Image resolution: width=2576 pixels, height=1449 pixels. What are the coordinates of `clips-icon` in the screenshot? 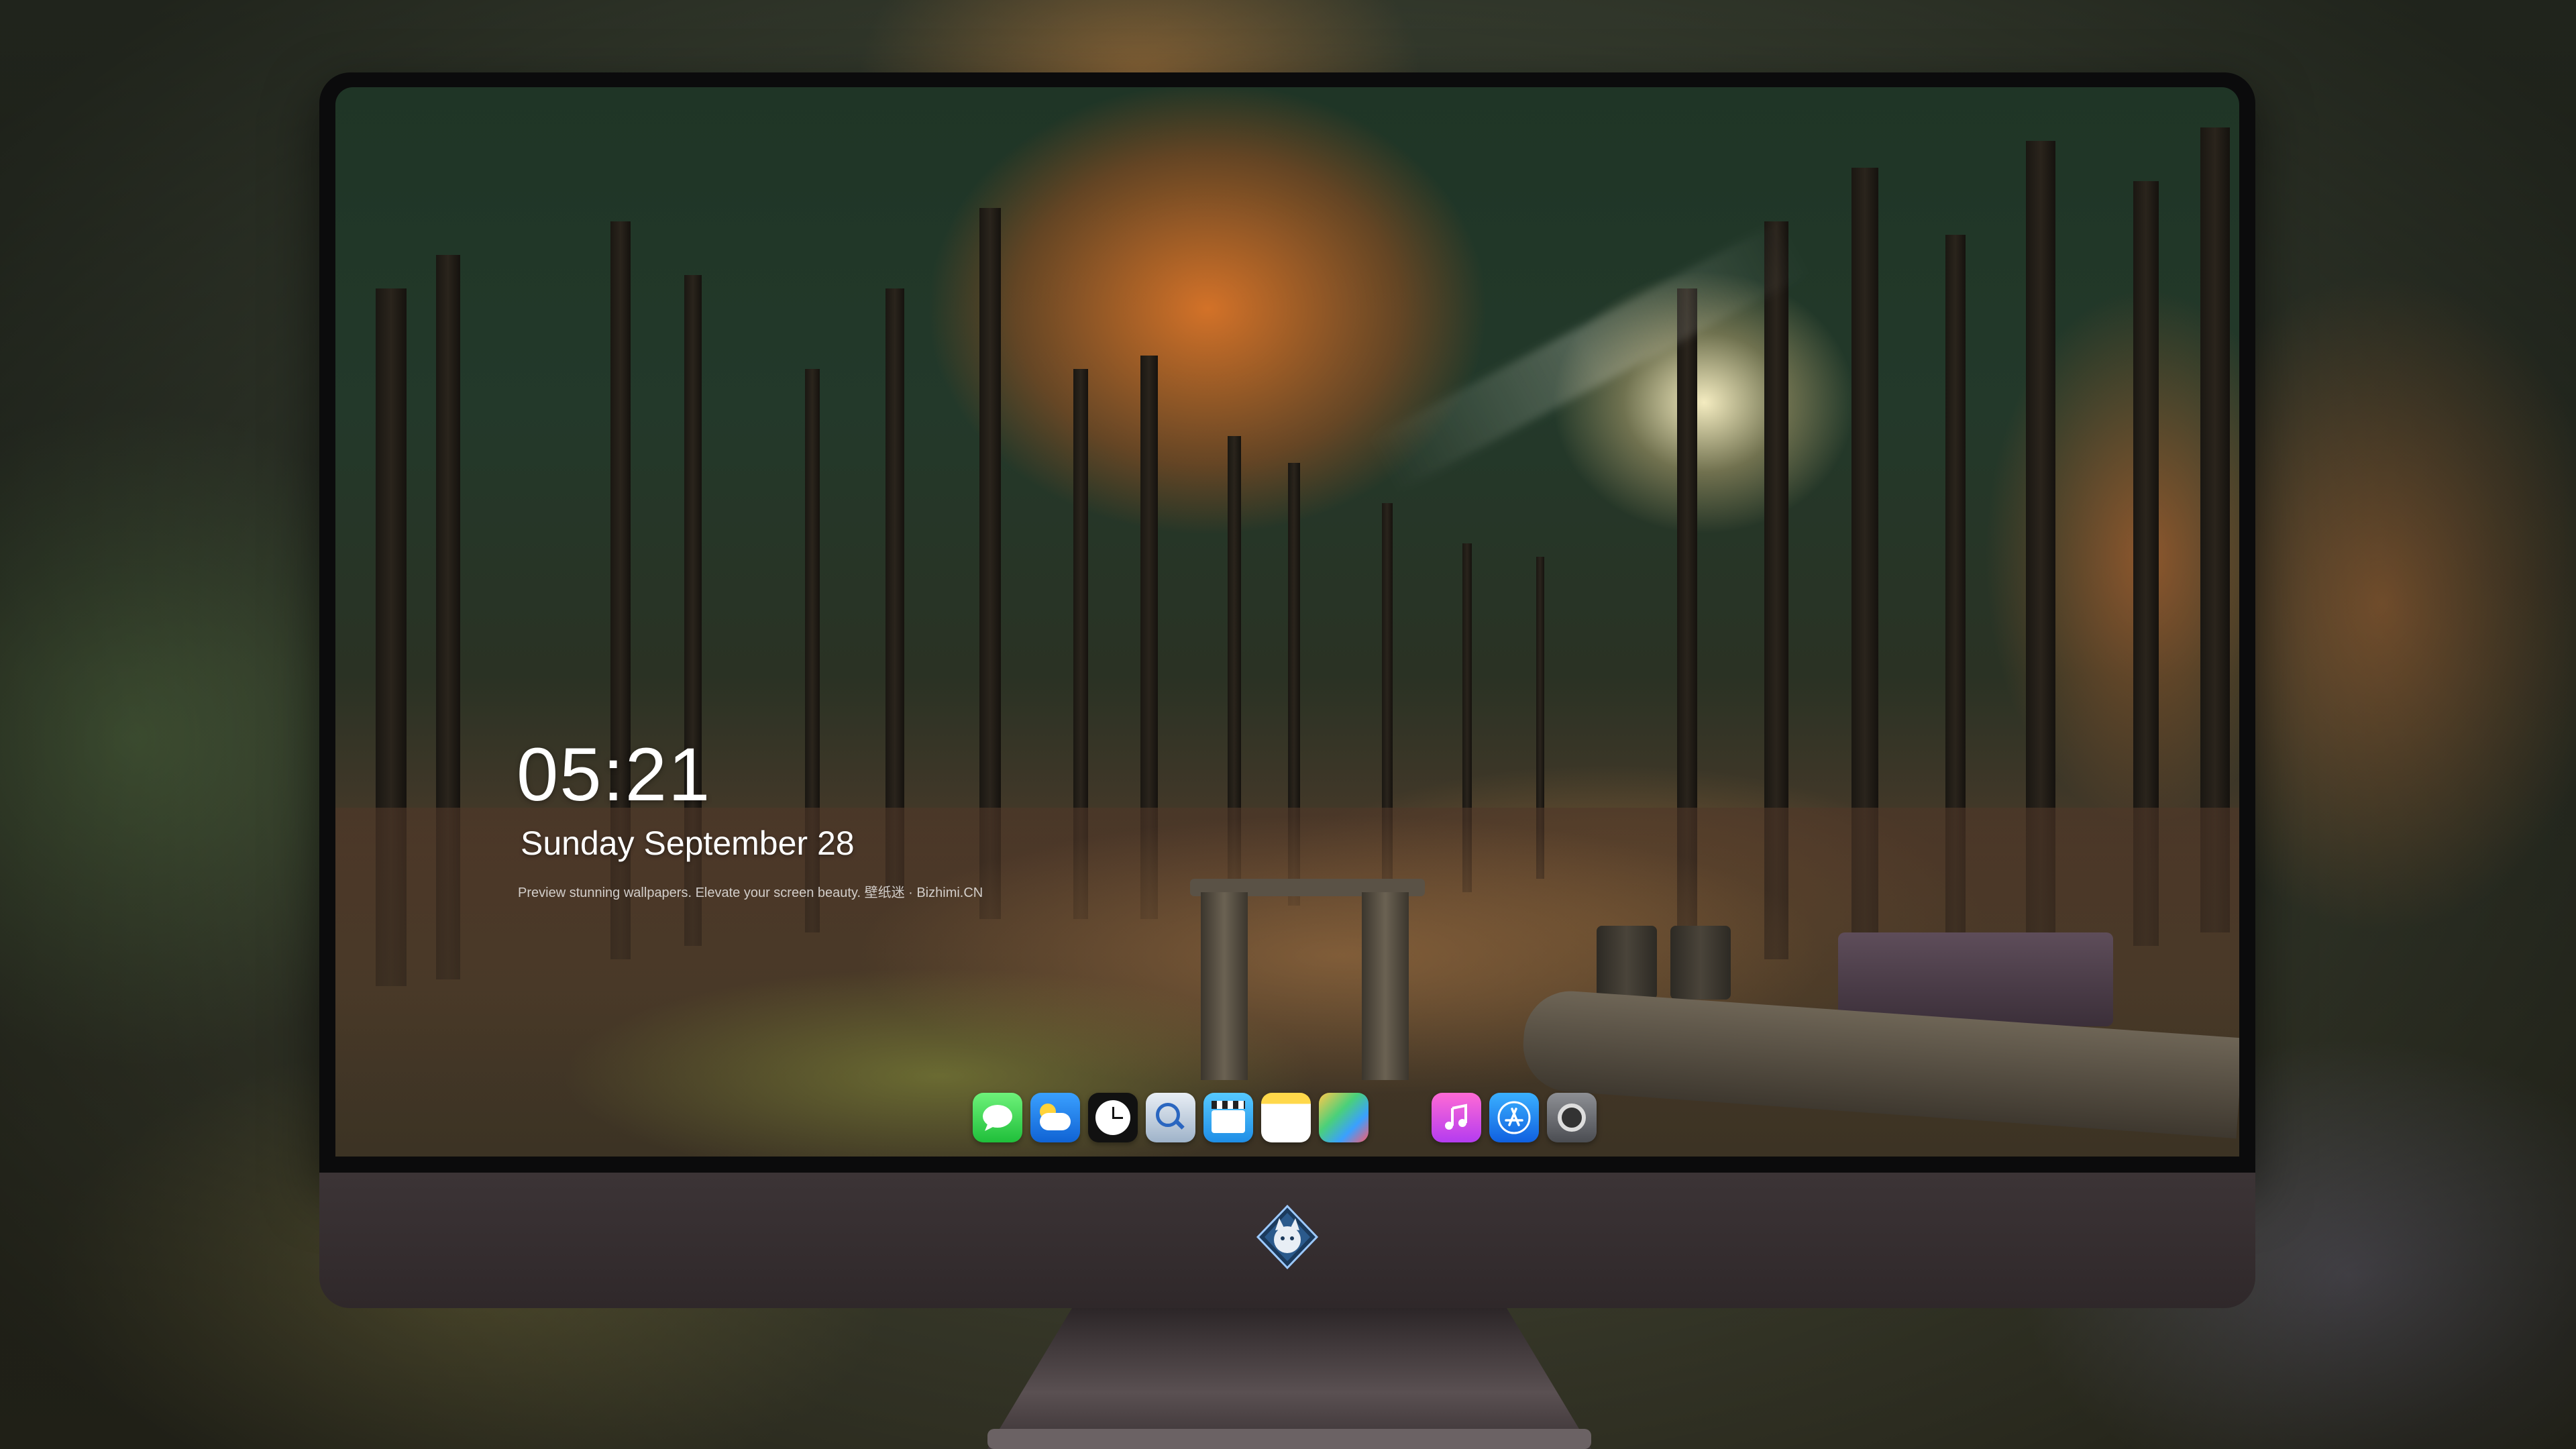 It's located at (1228, 1117).